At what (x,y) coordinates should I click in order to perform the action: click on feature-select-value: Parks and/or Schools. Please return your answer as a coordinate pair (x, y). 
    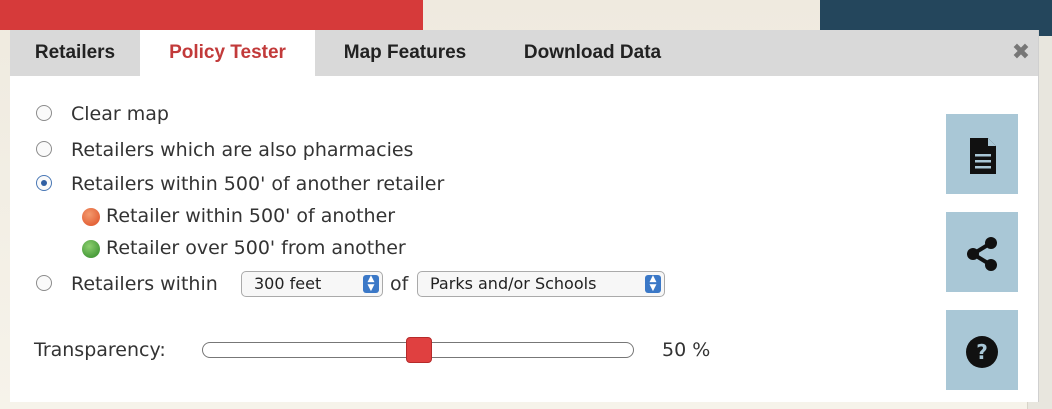
    Looking at the image, I should click on (513, 283).